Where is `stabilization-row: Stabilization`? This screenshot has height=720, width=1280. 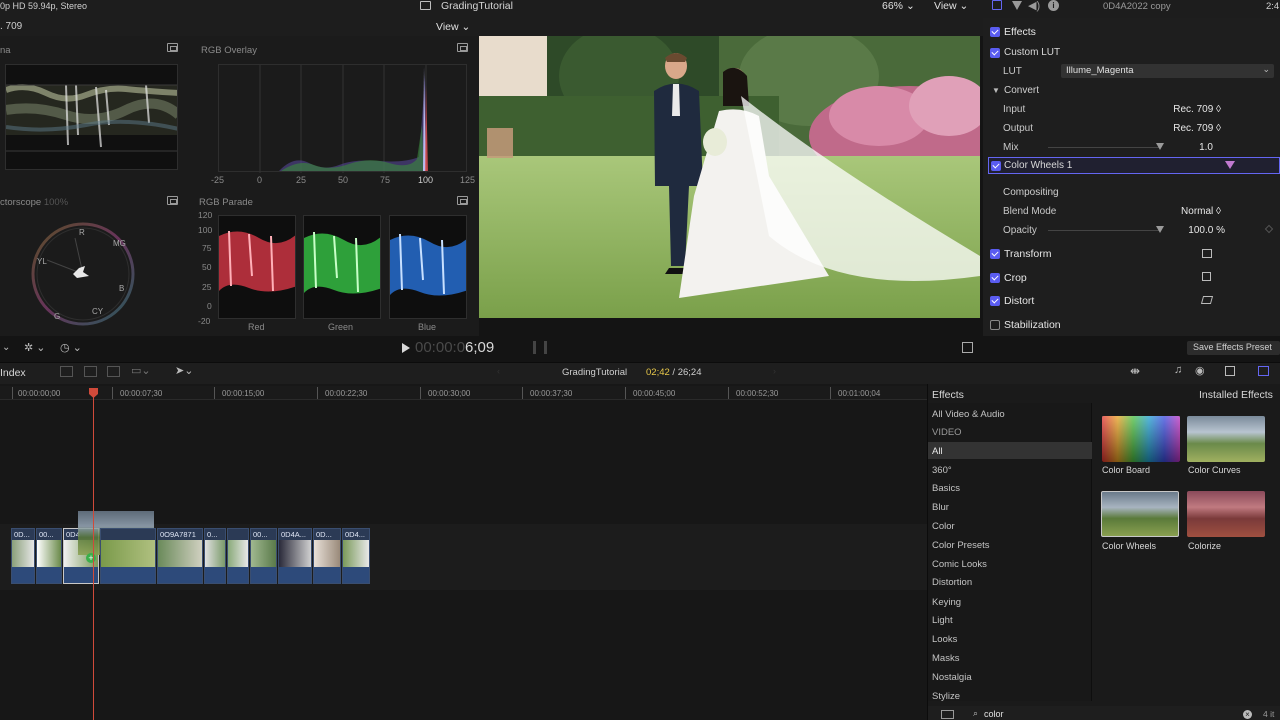
stabilization-row: Stabilization is located at coordinates (1134, 325).